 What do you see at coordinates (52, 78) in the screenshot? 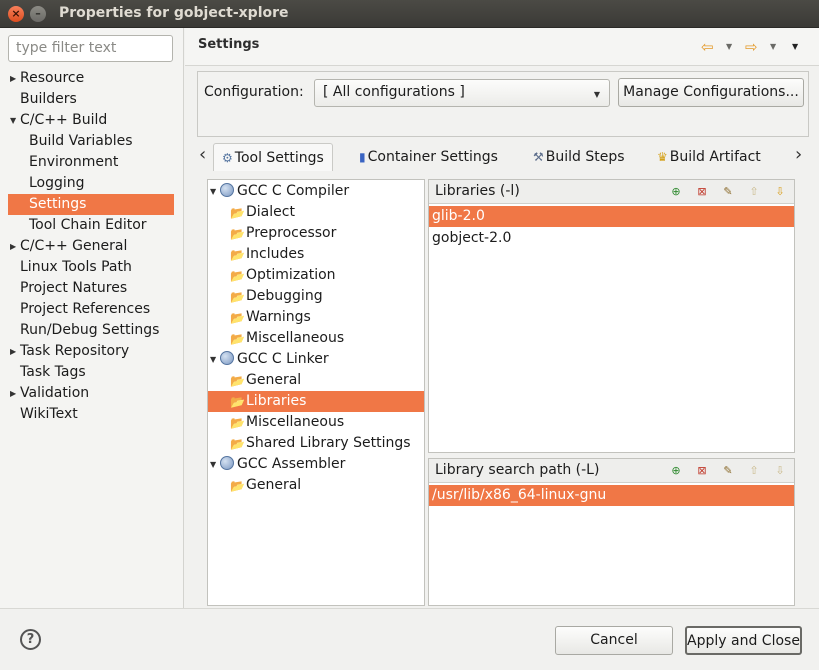
I see `sidebar-item-label: Resource` at bounding box center [52, 78].